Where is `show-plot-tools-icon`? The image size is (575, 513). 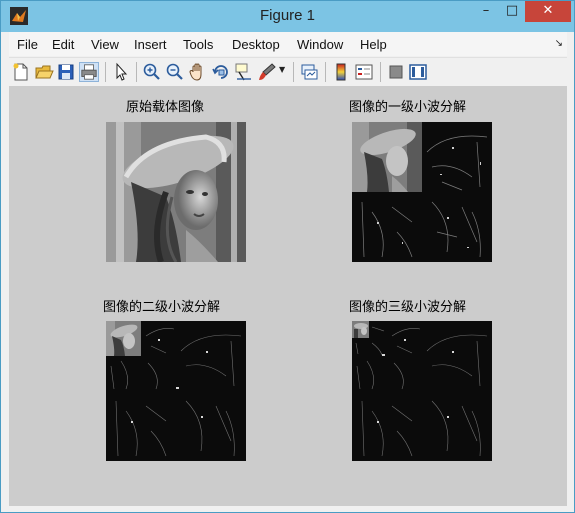 show-plot-tools-icon is located at coordinates (418, 72).